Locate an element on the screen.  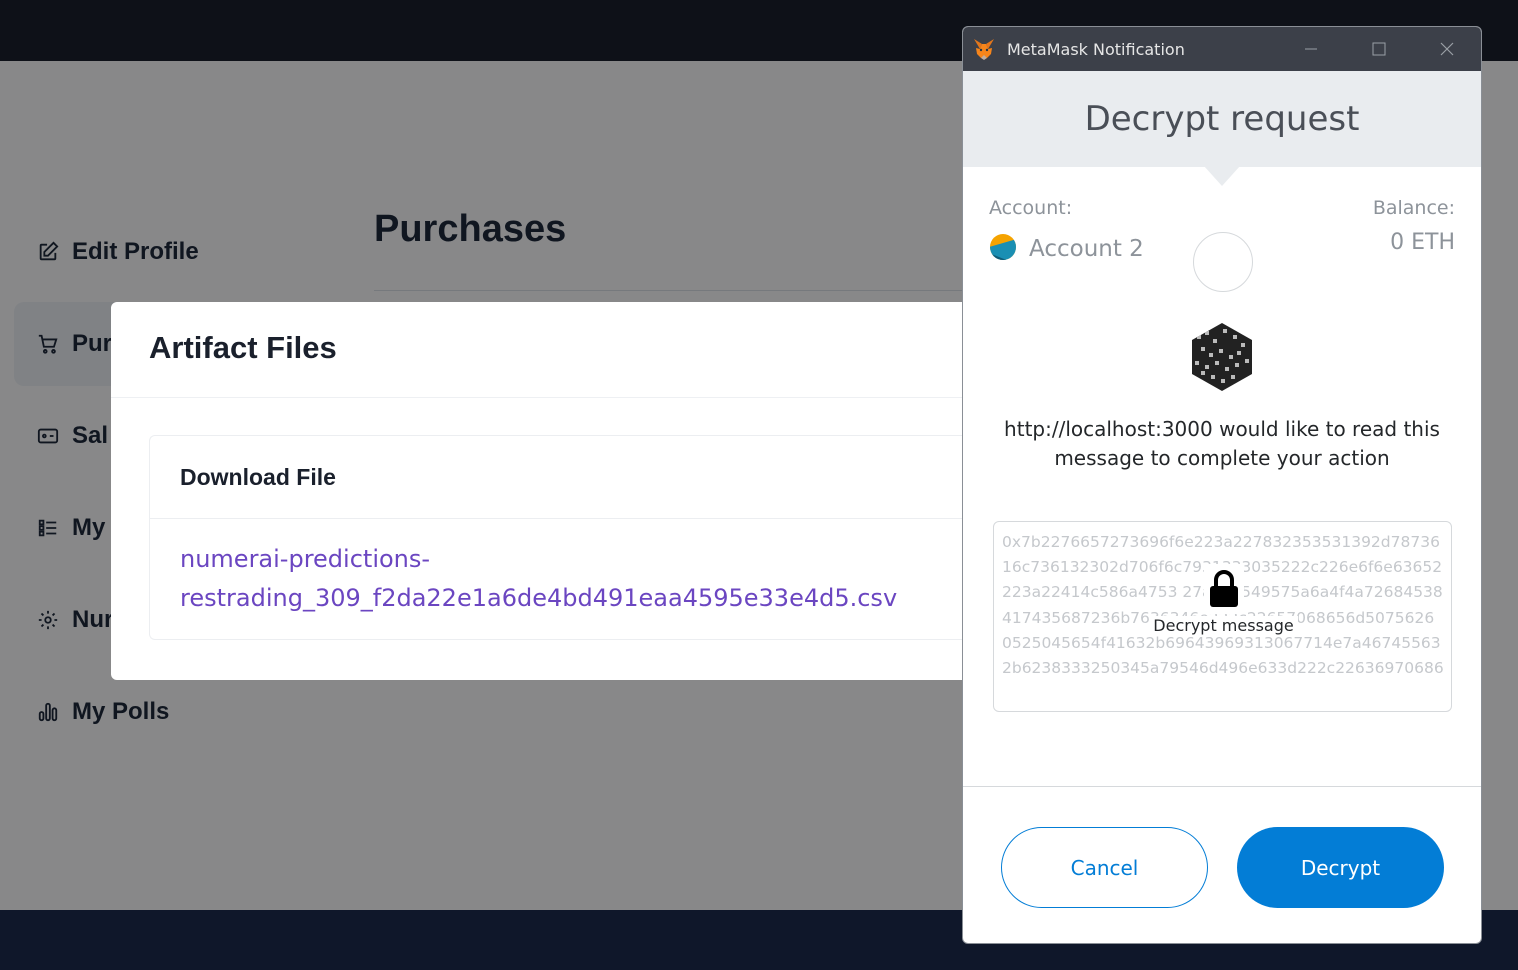
site-favicon-placeholder is located at coordinates (1223, 262).